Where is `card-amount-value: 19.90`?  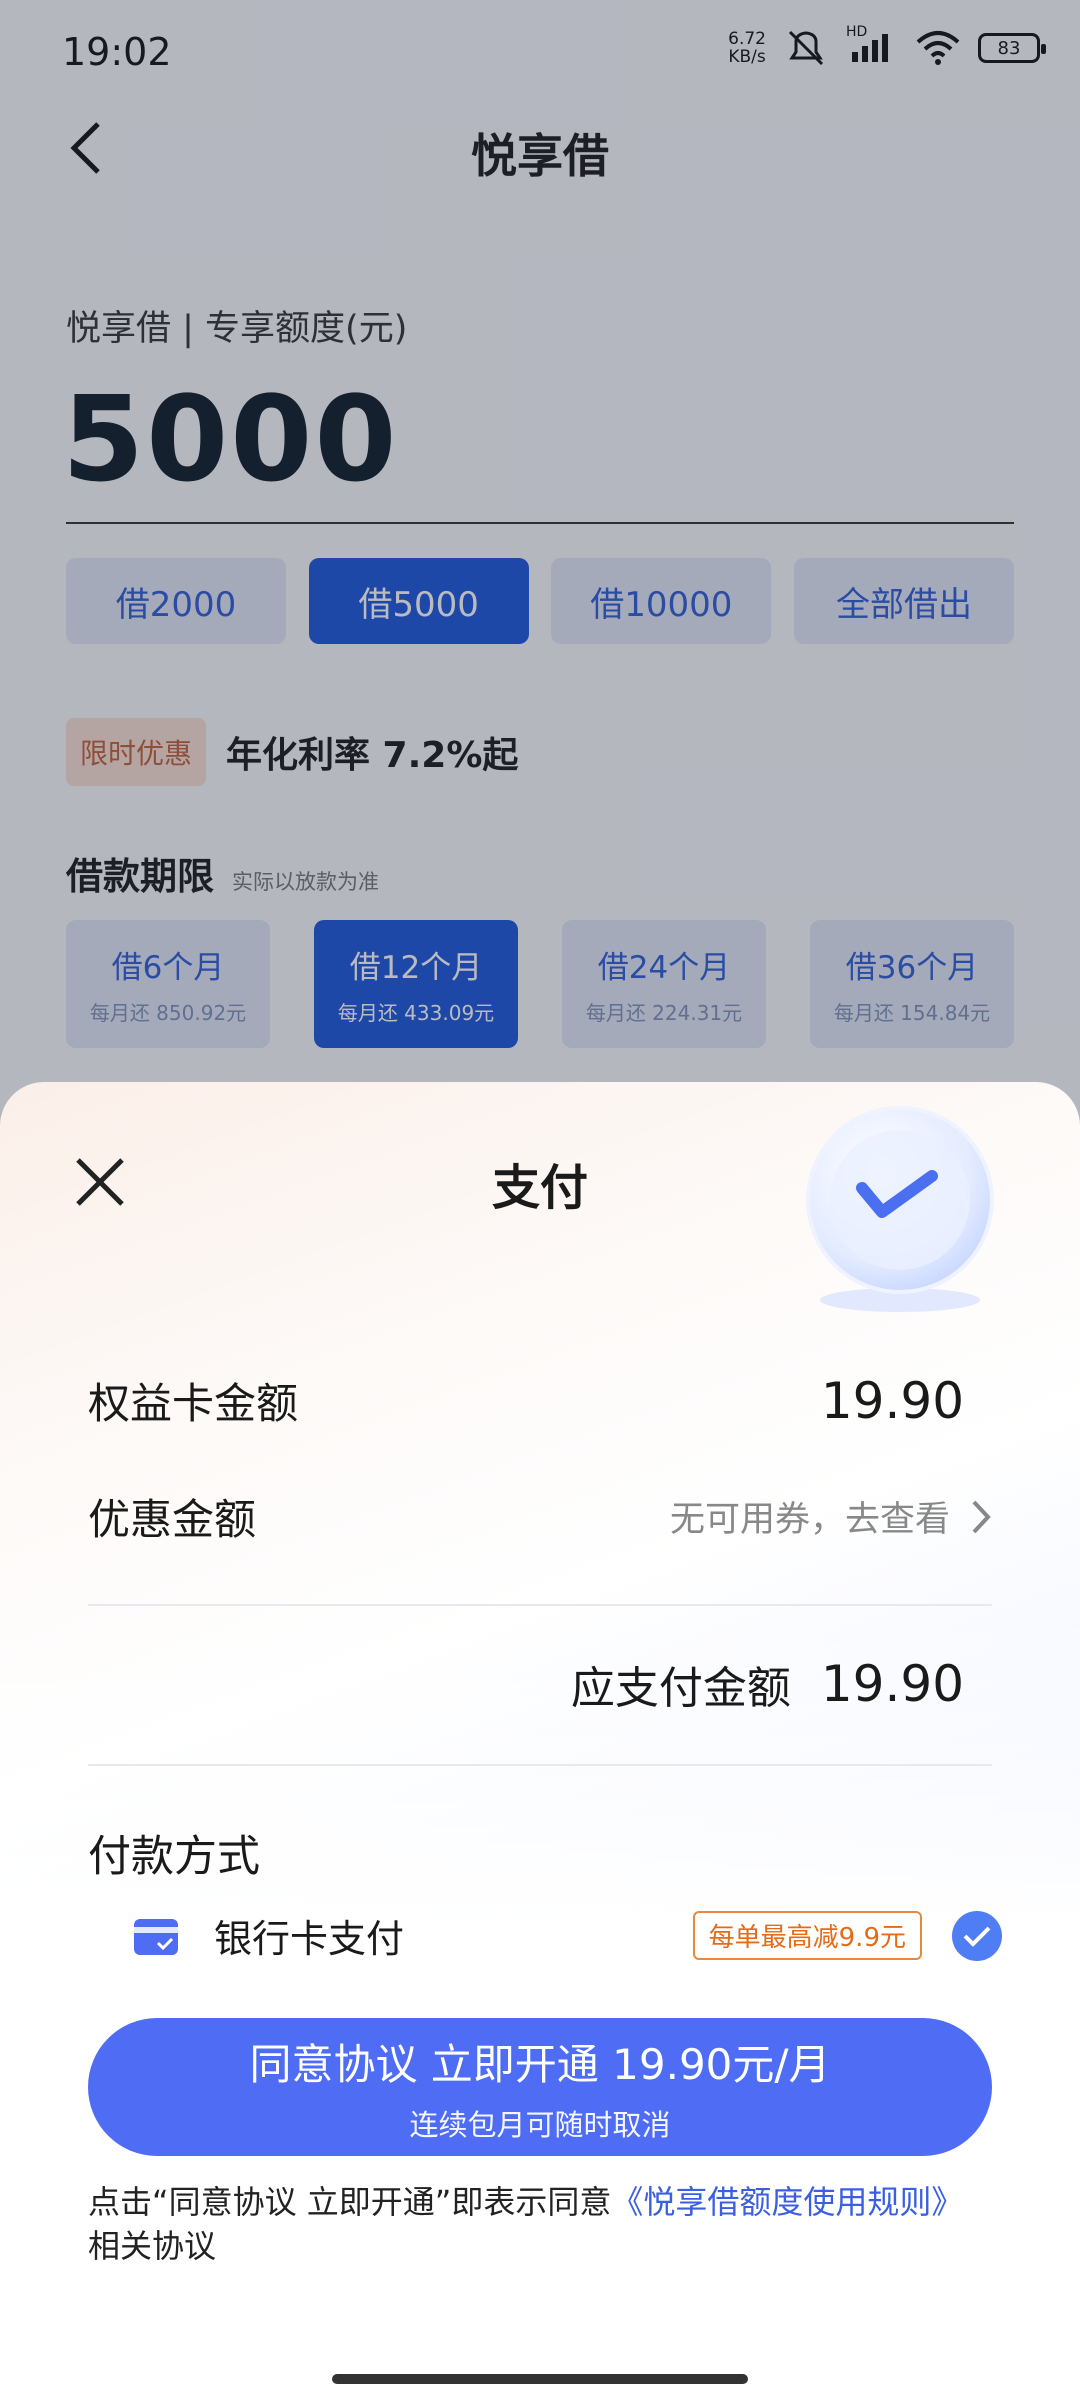
card-amount-value: 19.90 is located at coordinates (892, 1400).